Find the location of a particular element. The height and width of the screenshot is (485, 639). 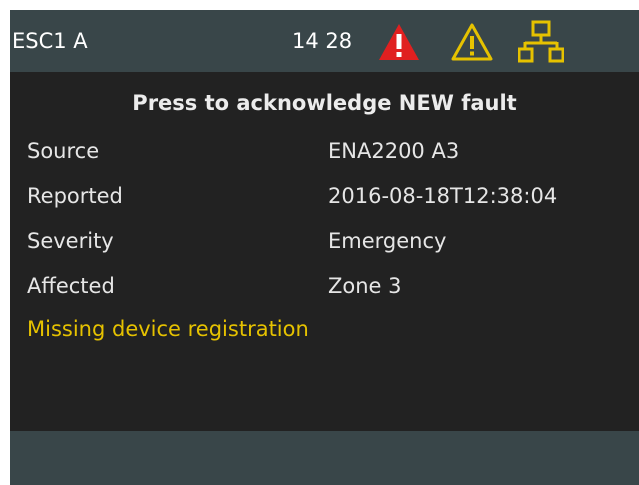

severity-value: Emergency is located at coordinates (387, 241).